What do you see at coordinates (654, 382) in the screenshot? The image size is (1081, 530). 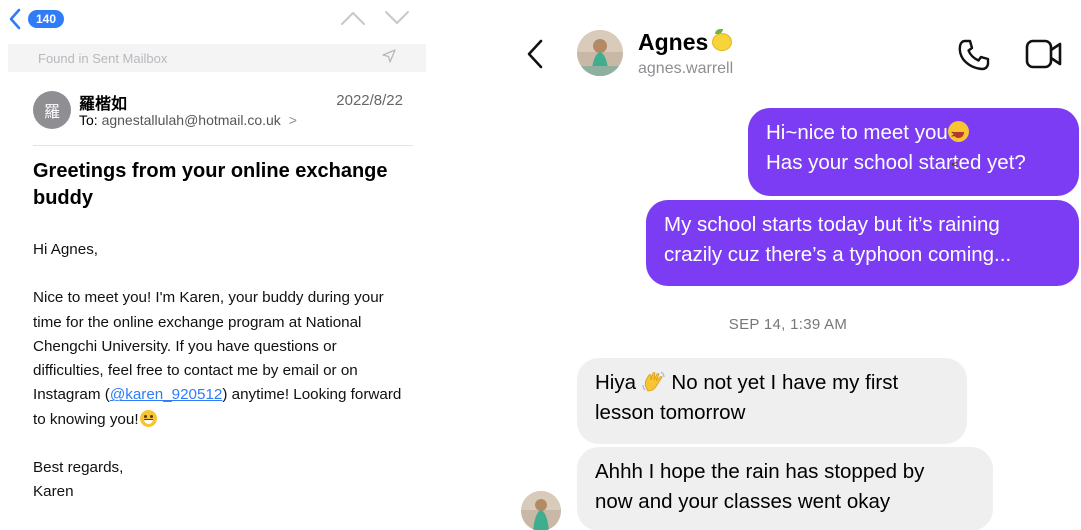 I see `waving-hand-emoji` at bounding box center [654, 382].